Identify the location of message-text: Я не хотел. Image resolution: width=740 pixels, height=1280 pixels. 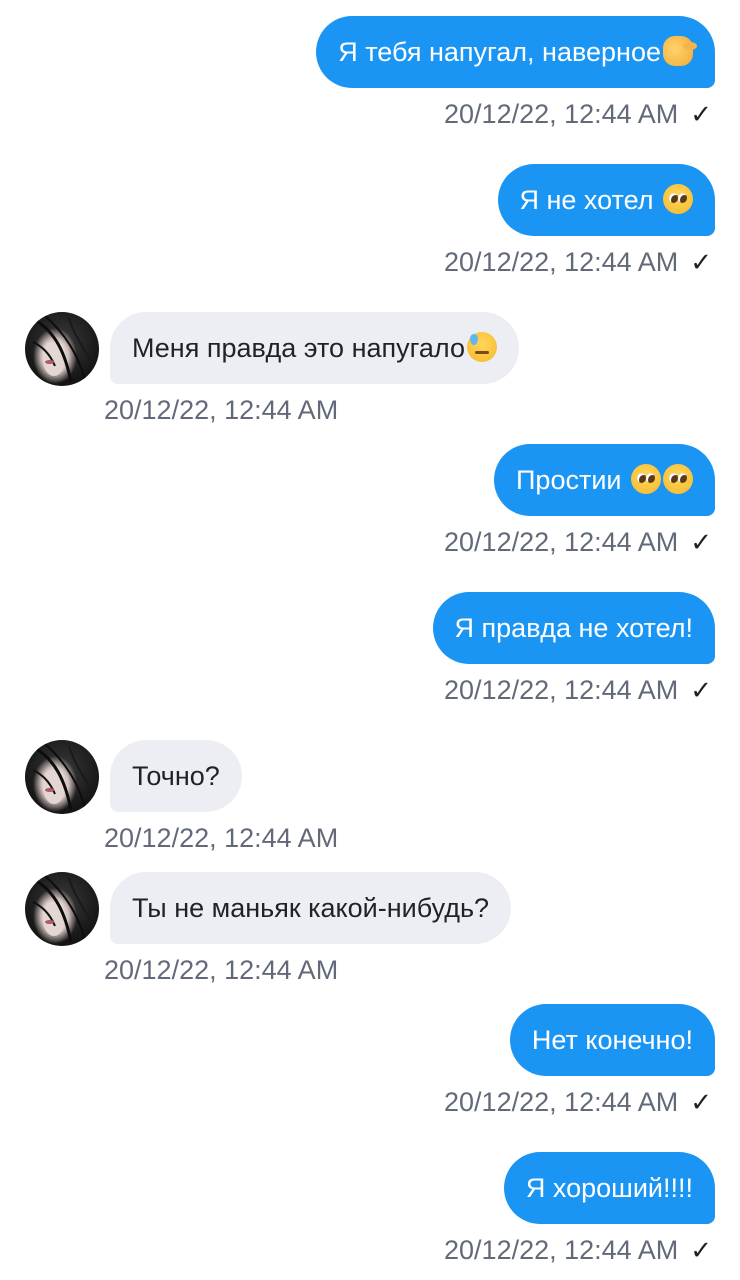
(590, 200).